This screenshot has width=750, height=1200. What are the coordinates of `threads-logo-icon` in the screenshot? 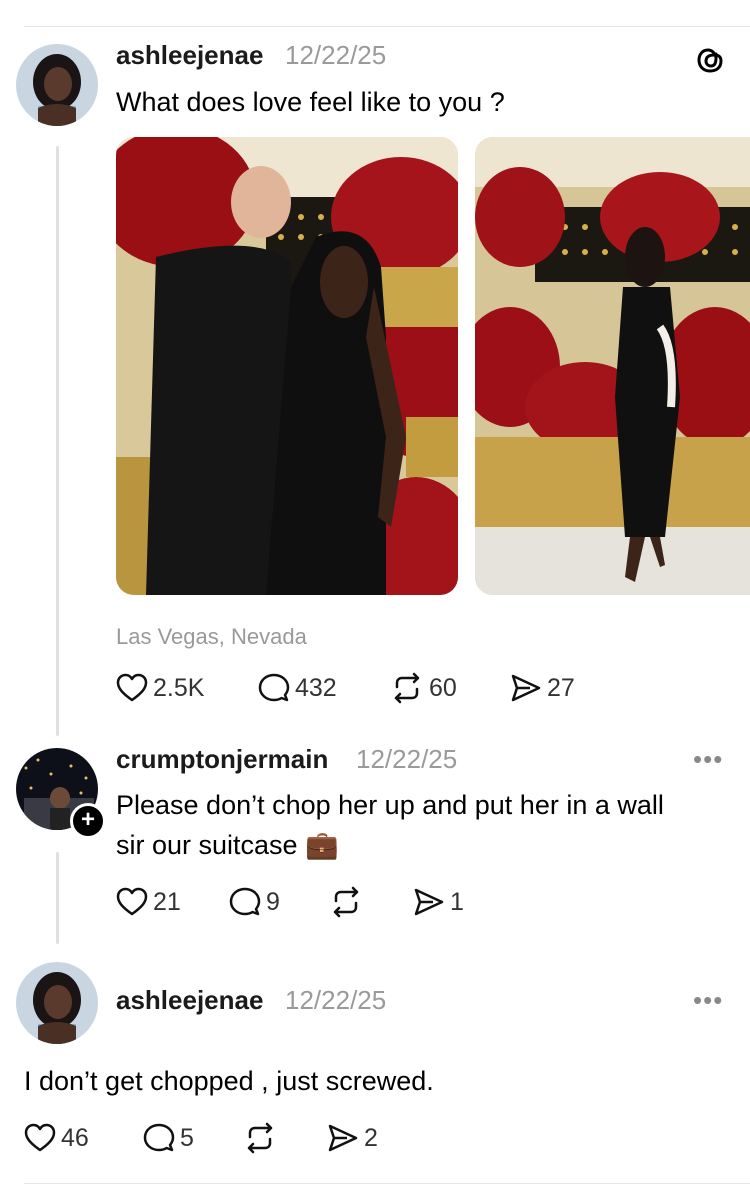 It's located at (710, 62).